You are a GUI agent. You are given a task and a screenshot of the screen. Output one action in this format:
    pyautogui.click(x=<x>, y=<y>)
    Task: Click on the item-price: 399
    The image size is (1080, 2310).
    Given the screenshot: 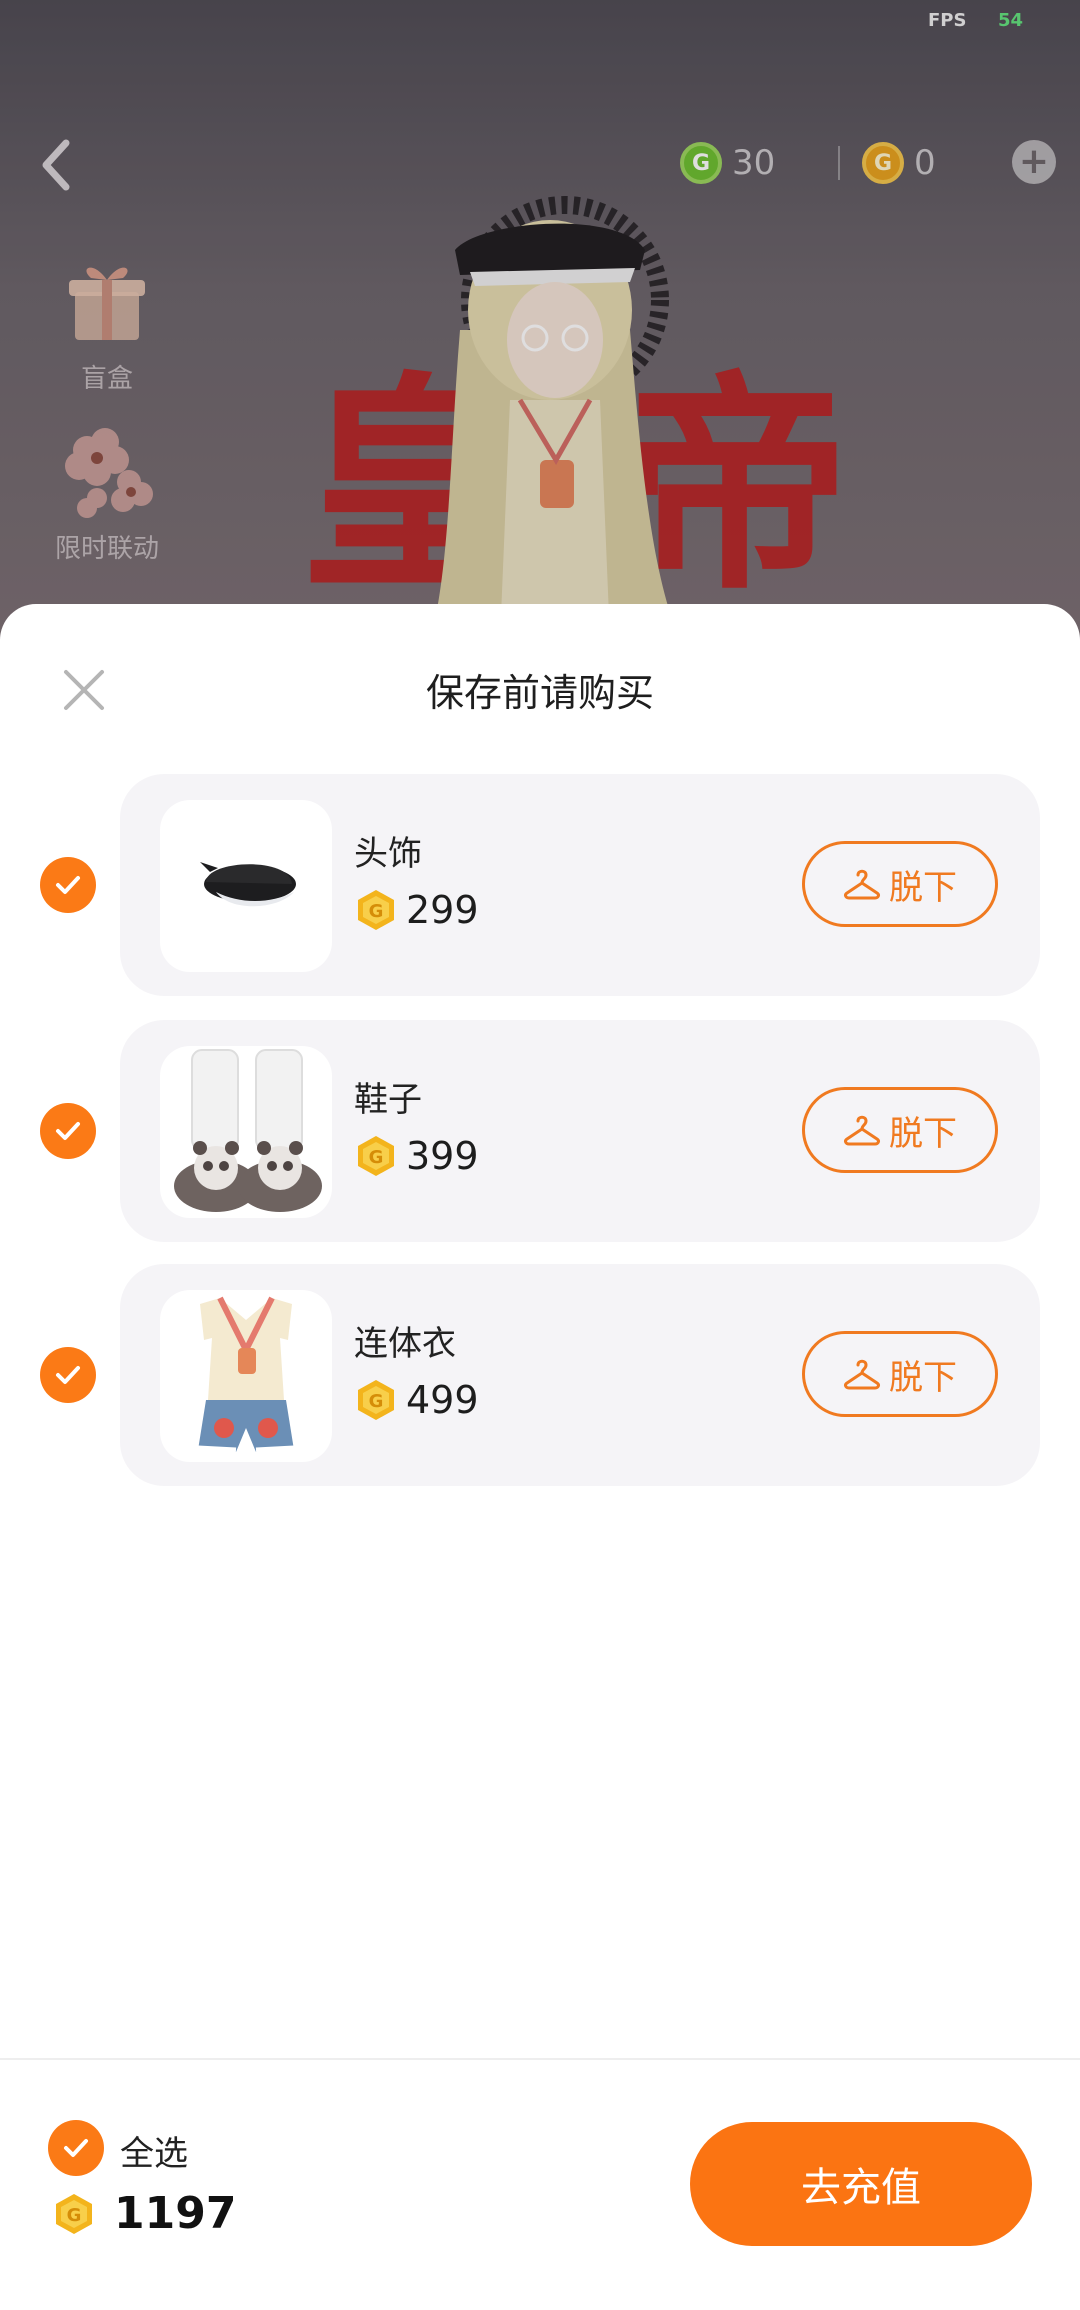 What is the action you would take?
    pyautogui.click(x=442, y=1156)
    